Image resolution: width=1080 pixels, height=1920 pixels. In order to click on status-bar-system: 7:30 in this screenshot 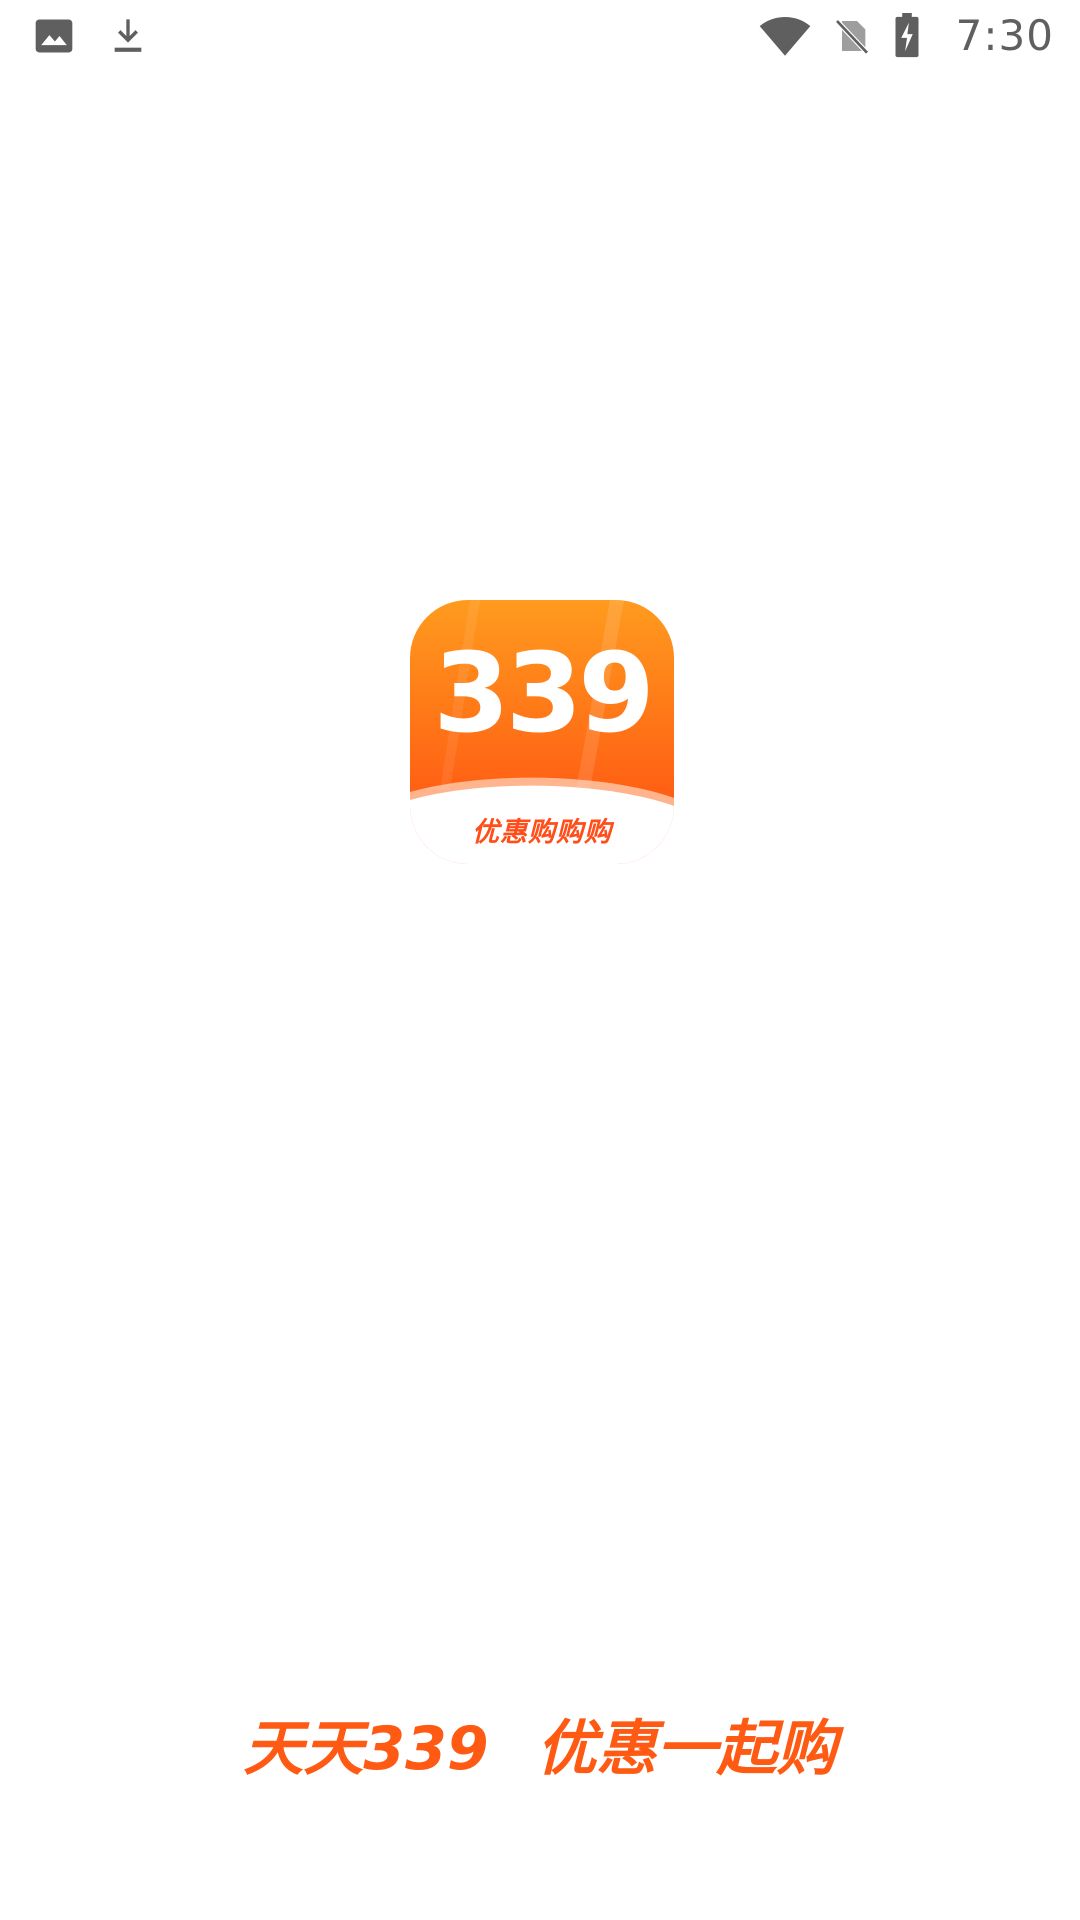, I will do `click(906, 36)`.